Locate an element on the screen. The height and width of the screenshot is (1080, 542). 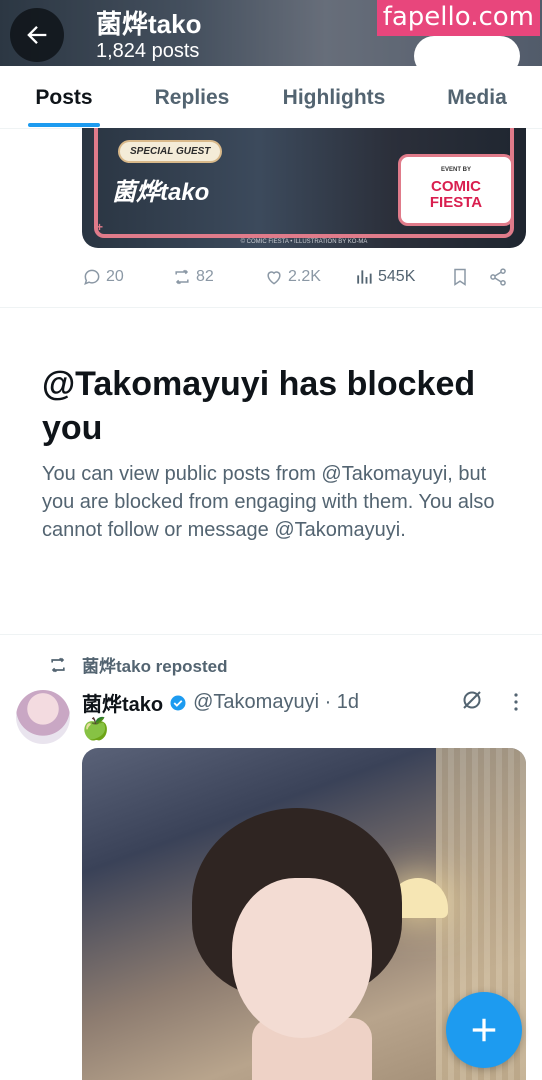
event-logo-box: EVENT BY COMIC FIESTA is located at coordinates (456, 190).